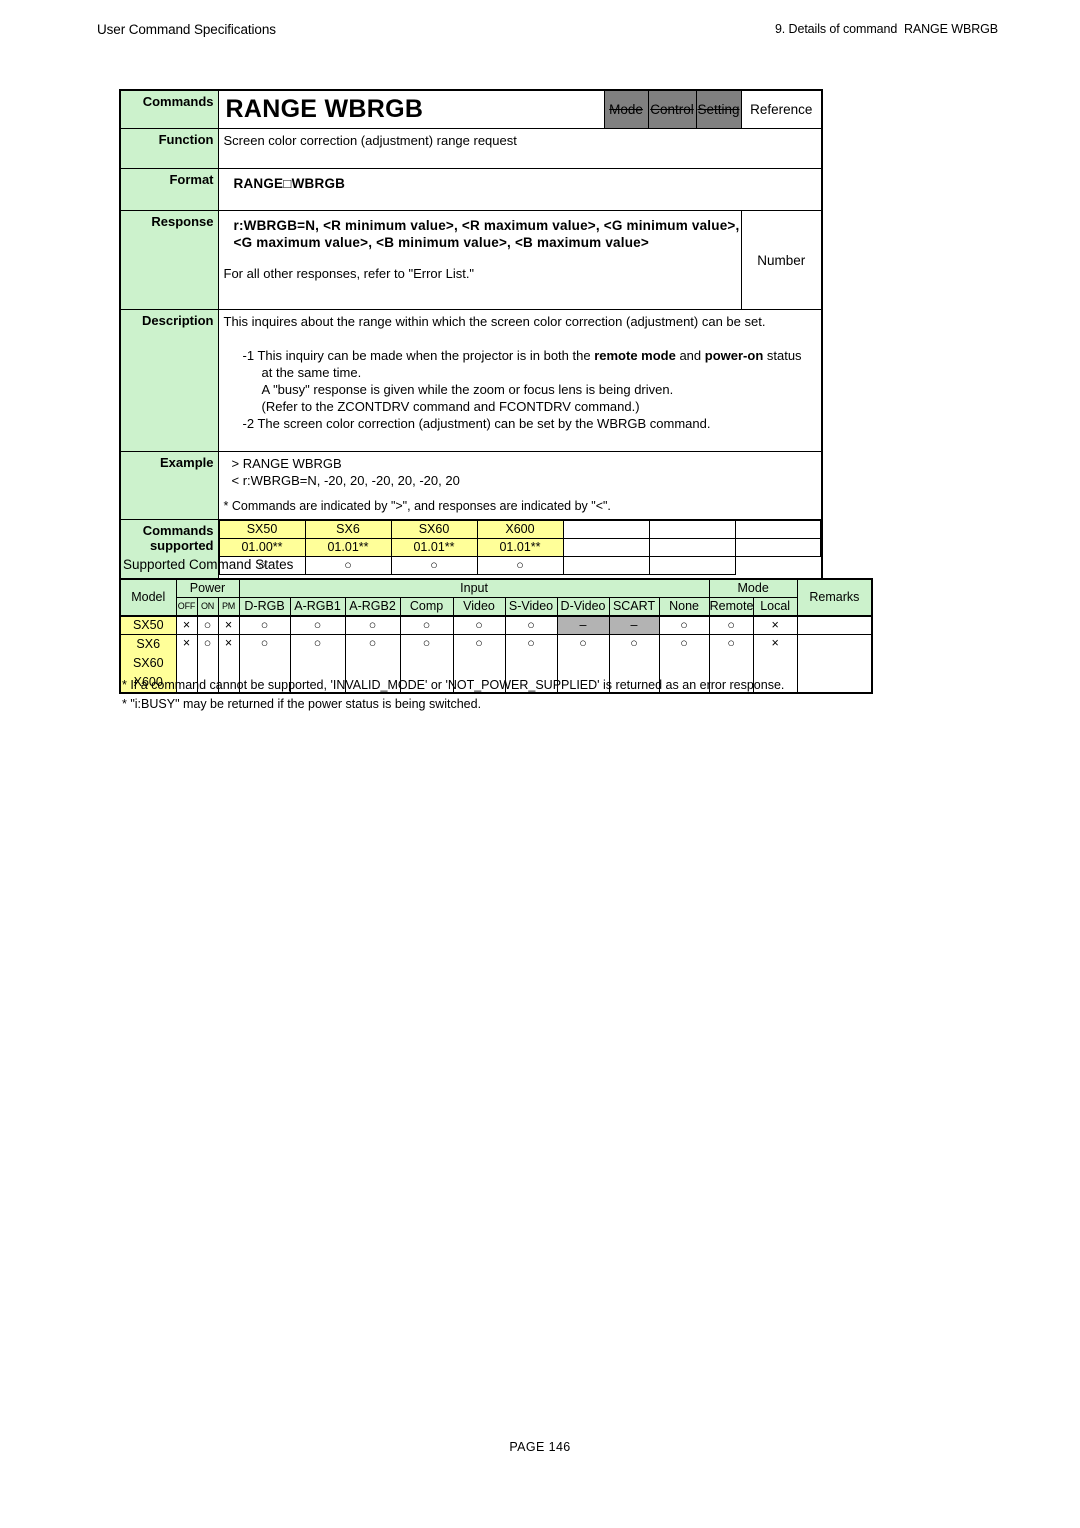  I want to click on states-sx50-input-1: ○, so click(317, 625).